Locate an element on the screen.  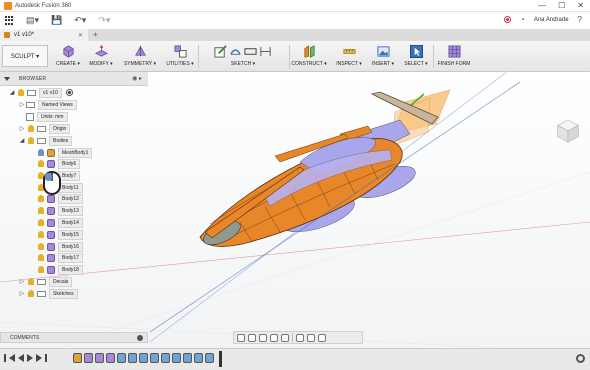
tree-item-sketches: ▷ Sketches is located at coordinates (48, 293).